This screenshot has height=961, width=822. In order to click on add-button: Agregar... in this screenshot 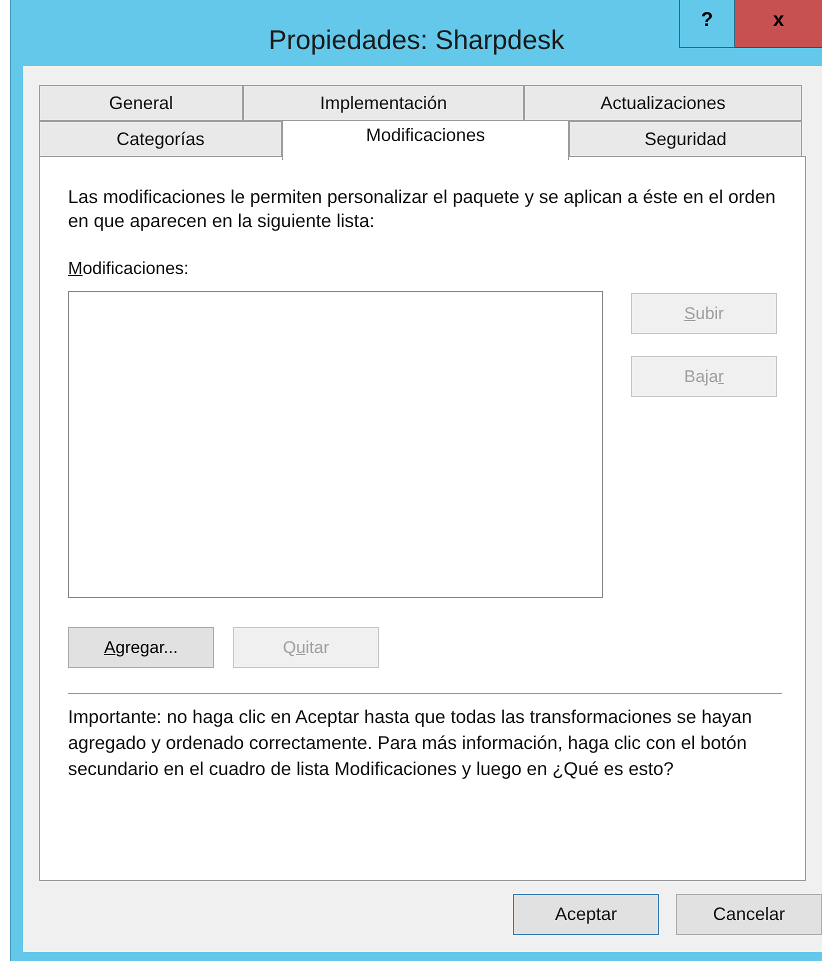, I will do `click(141, 647)`.